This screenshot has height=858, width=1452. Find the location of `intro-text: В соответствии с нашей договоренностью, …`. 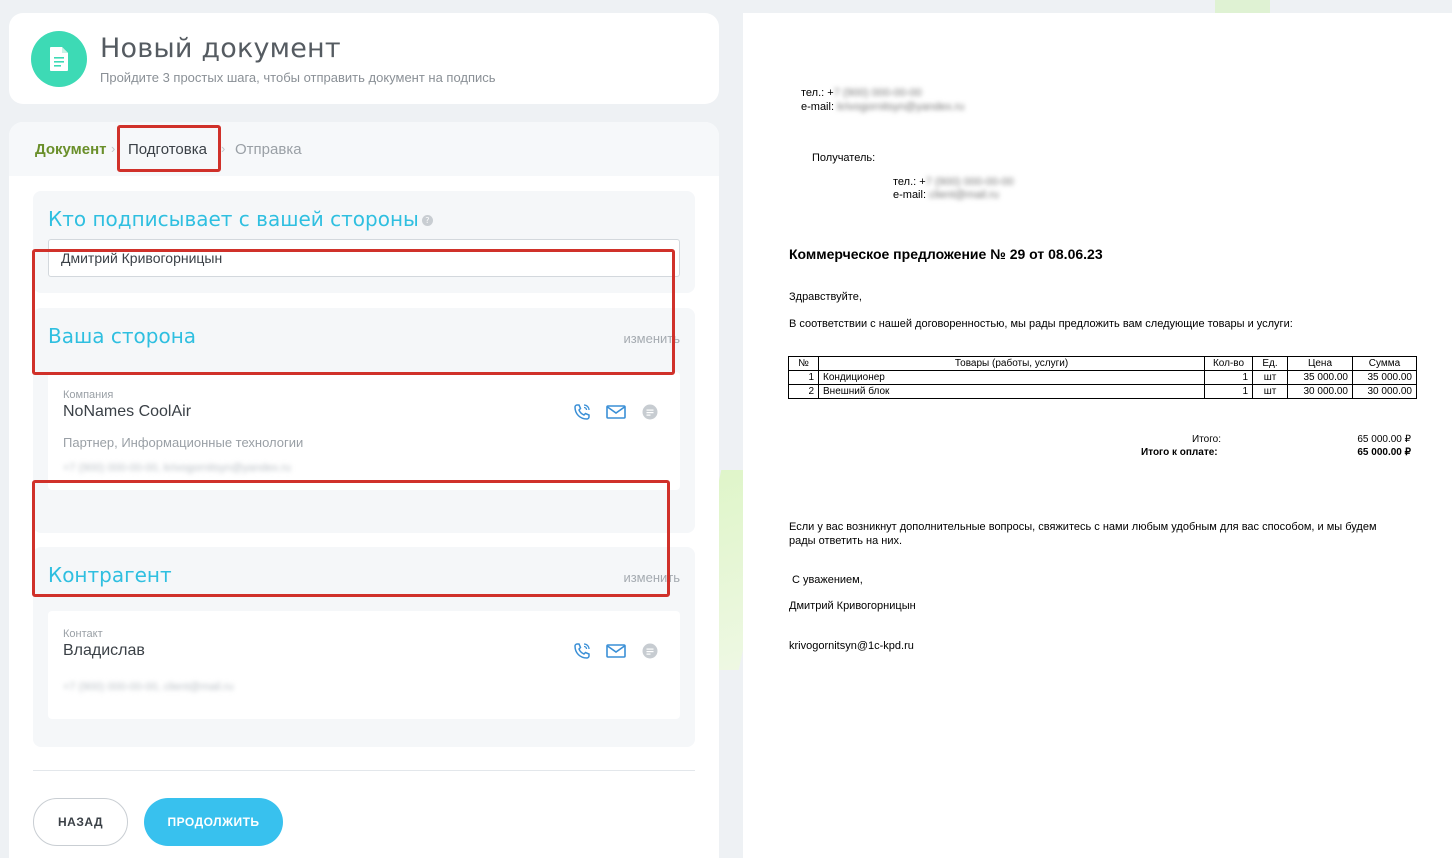

intro-text: В соответствии с нашей договоренностью, … is located at coordinates (1041, 324).